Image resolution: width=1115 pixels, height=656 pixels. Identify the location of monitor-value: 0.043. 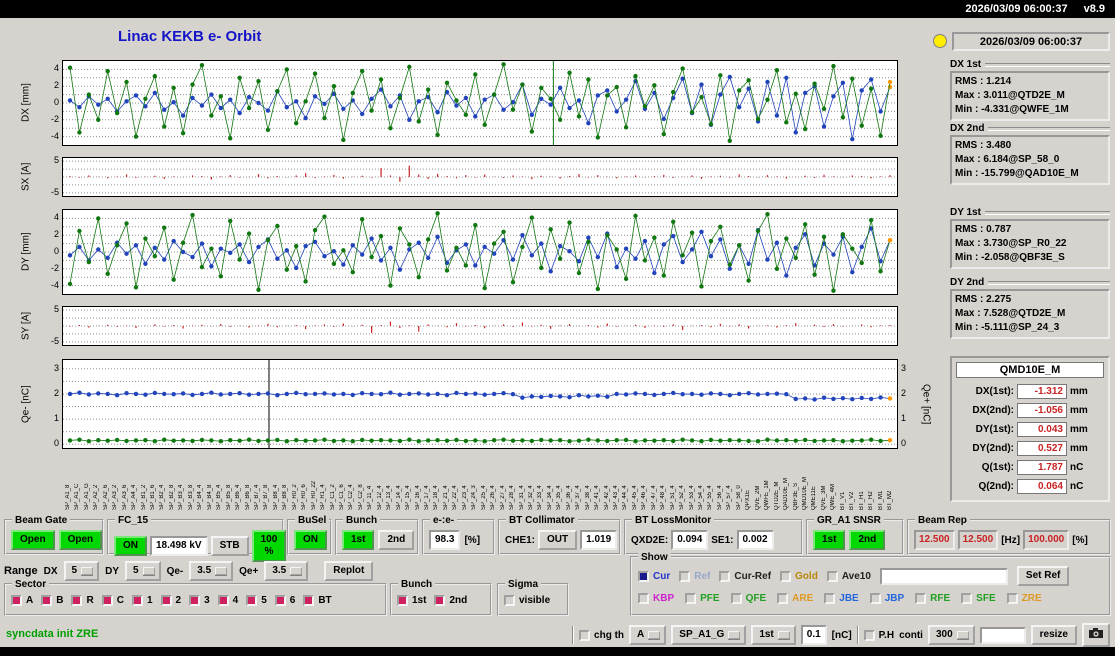
(1042, 429).